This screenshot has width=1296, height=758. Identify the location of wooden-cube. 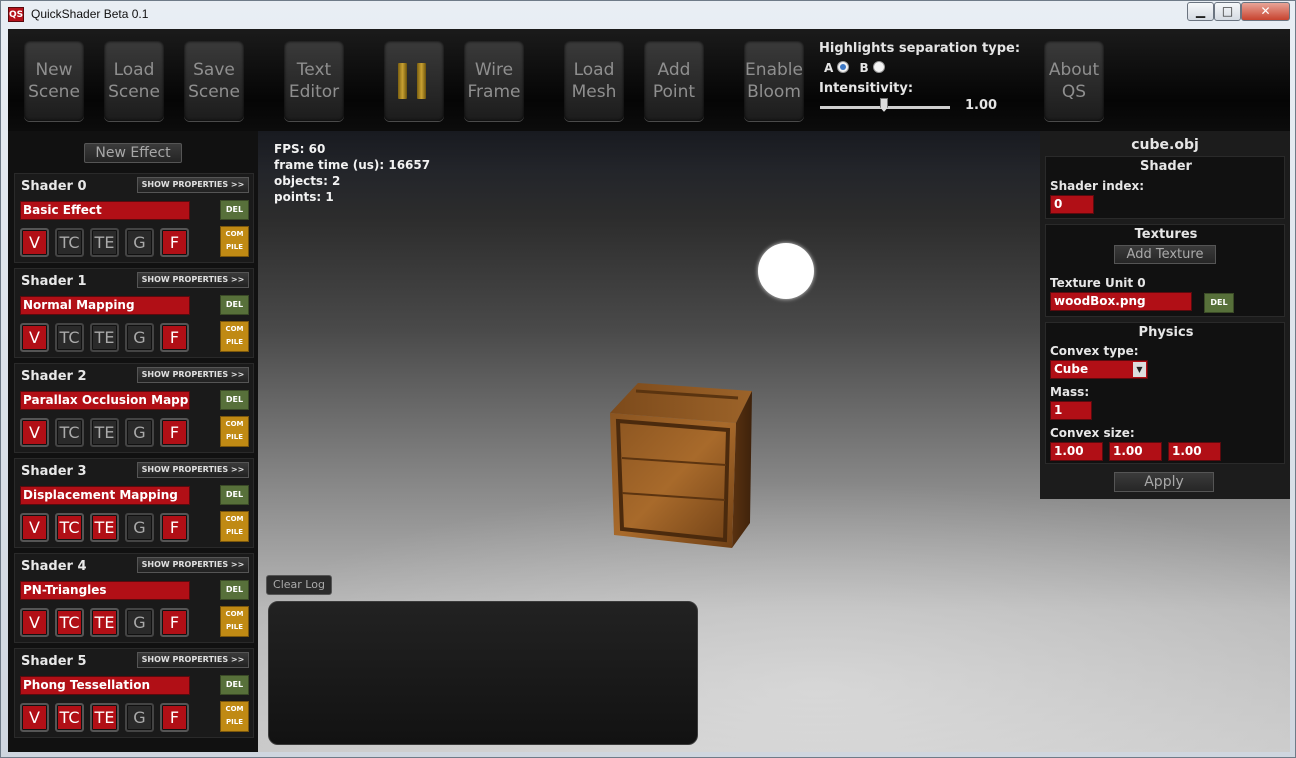
(682, 466).